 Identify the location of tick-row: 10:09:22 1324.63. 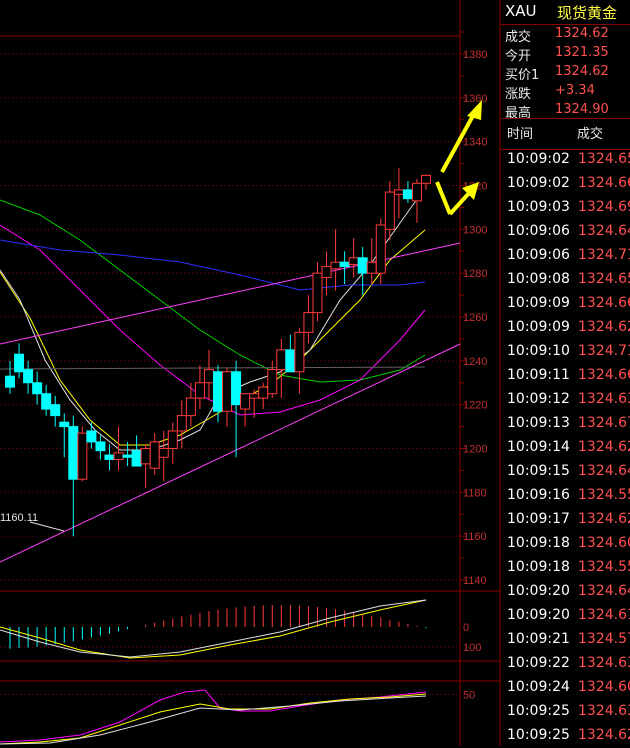
(565, 664).